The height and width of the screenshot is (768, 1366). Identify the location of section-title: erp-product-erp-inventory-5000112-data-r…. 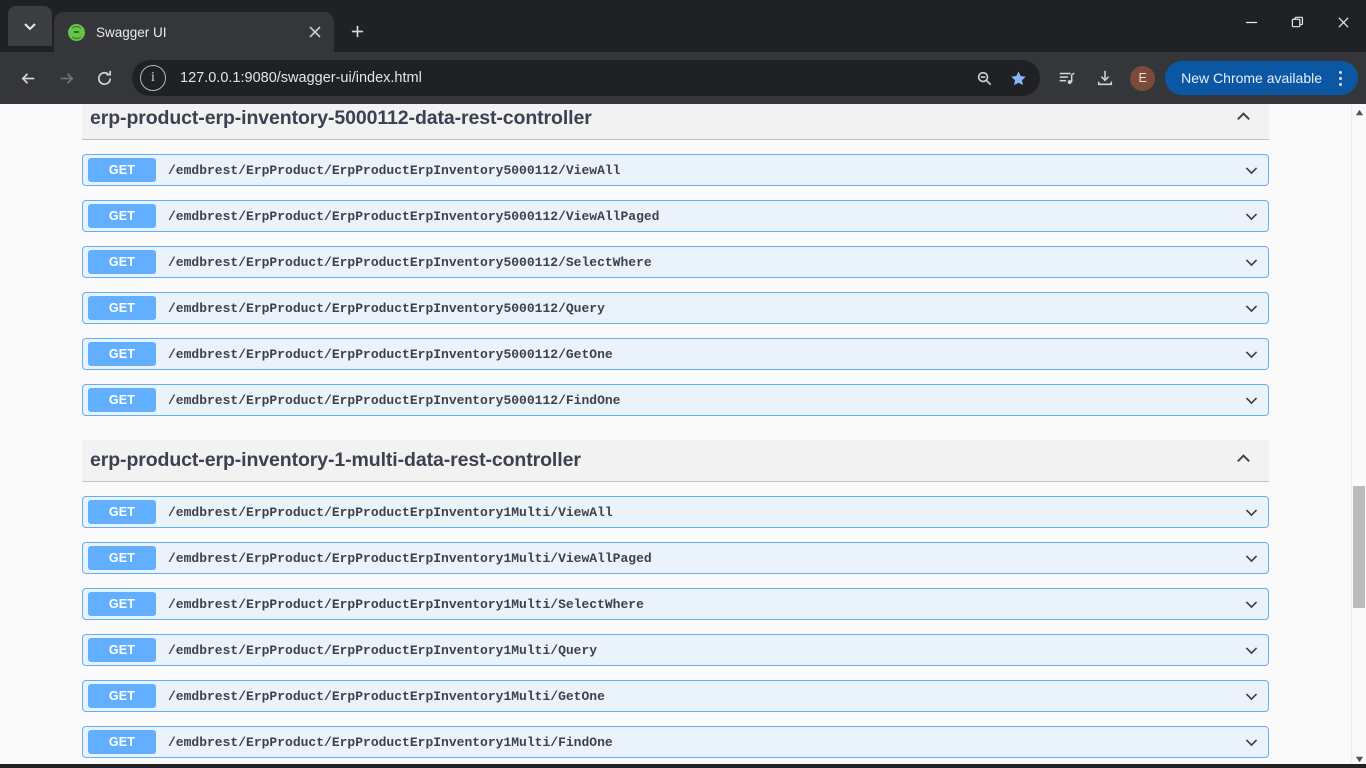
(341, 118).